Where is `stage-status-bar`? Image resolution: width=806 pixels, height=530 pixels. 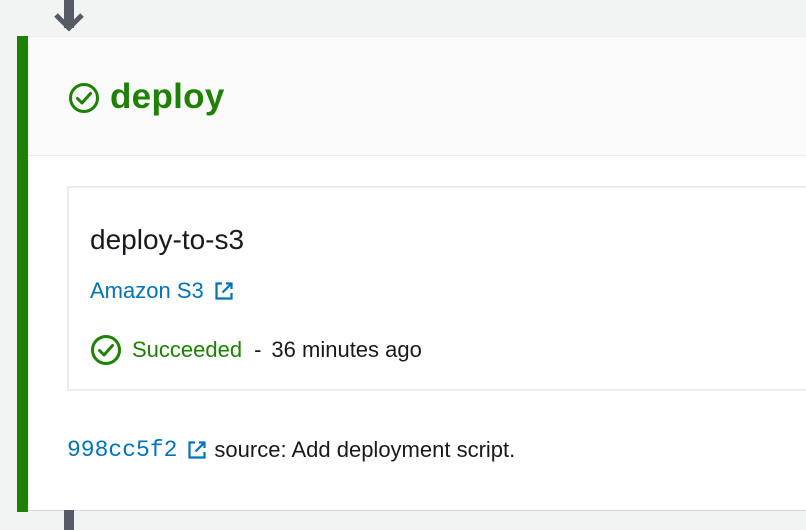 stage-status-bar is located at coordinates (22, 274).